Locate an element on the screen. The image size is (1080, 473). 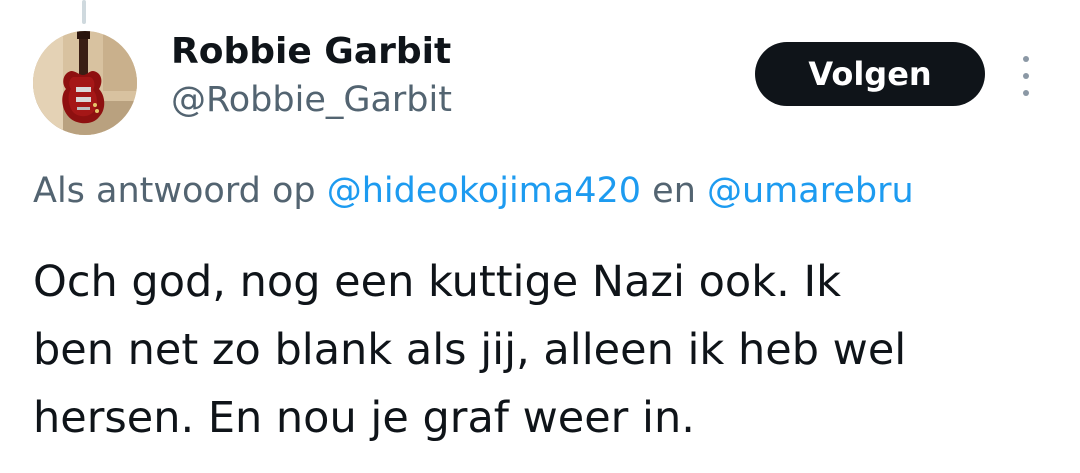
more-vertical-icon is located at coordinates (1026, 76).